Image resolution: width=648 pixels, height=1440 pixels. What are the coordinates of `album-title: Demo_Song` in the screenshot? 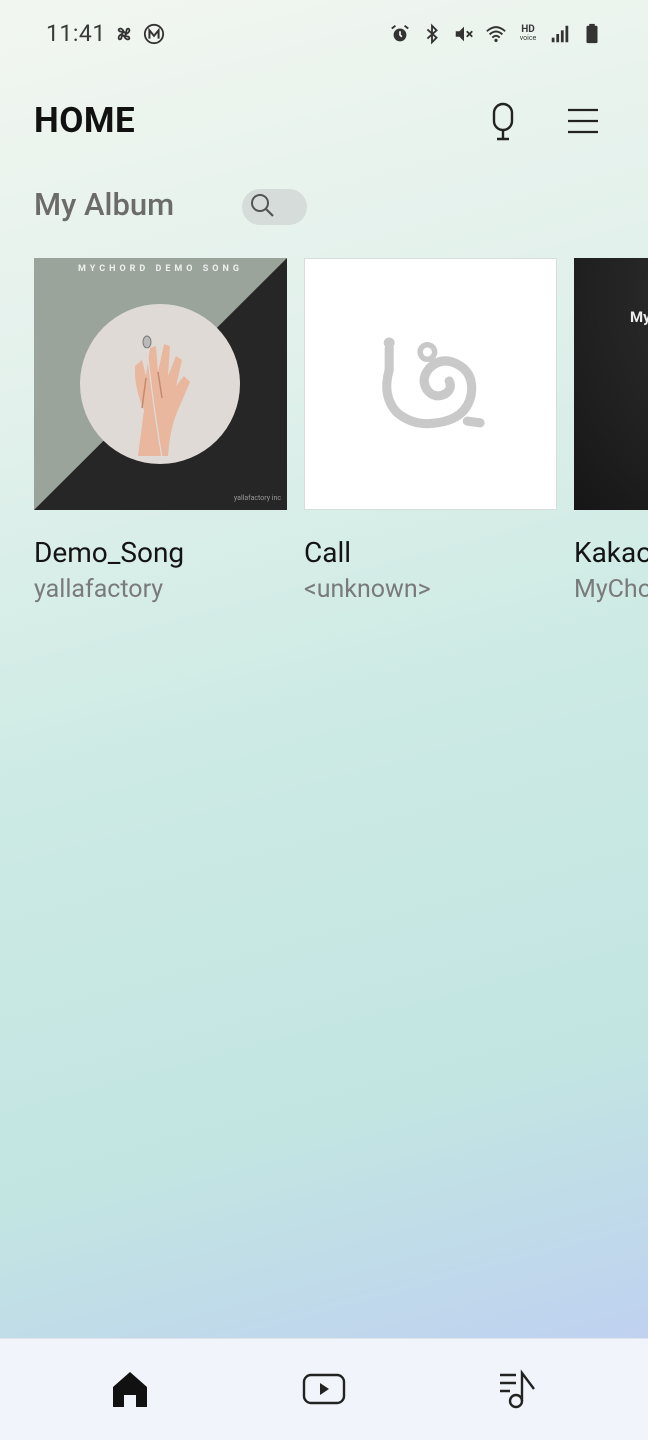 It's located at (109, 552).